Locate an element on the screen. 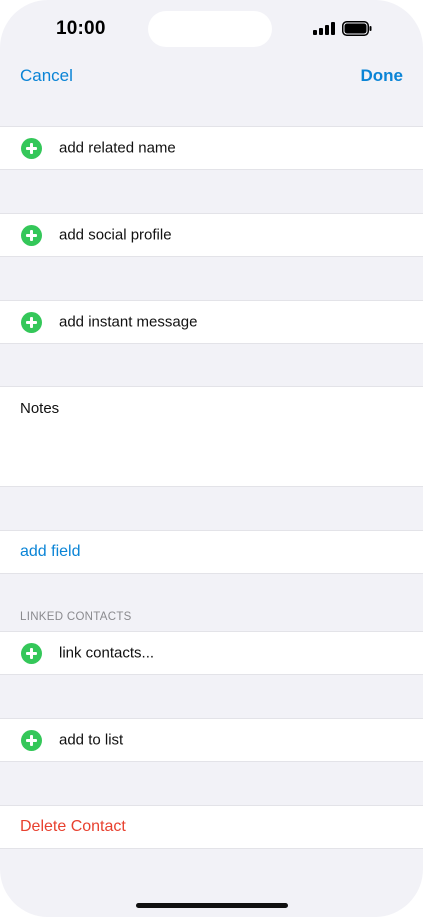 This screenshot has width=423, height=917. cellular-signal-icon is located at coordinates (325, 28).